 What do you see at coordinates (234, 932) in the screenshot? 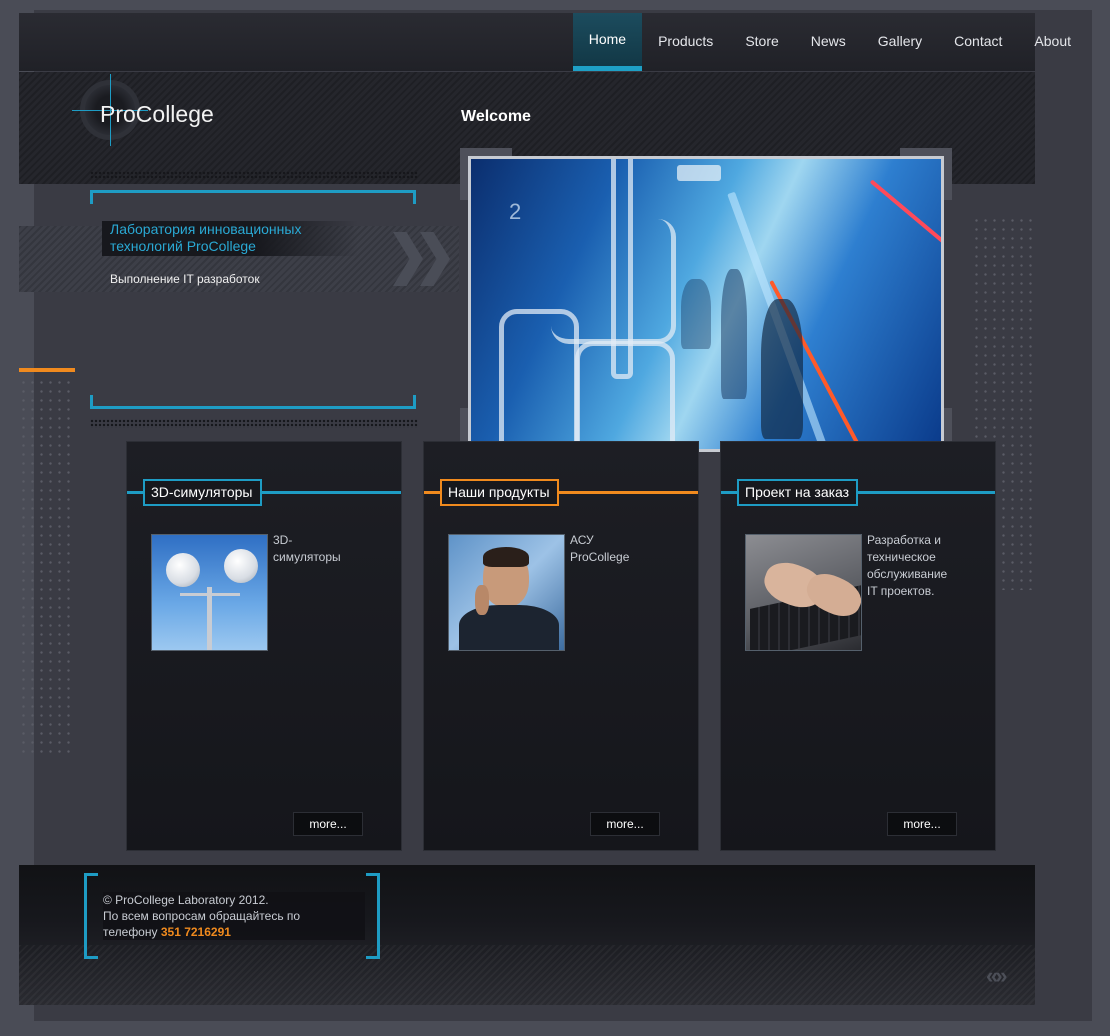
I see `phone-line: телефону 351 7216291` at bounding box center [234, 932].